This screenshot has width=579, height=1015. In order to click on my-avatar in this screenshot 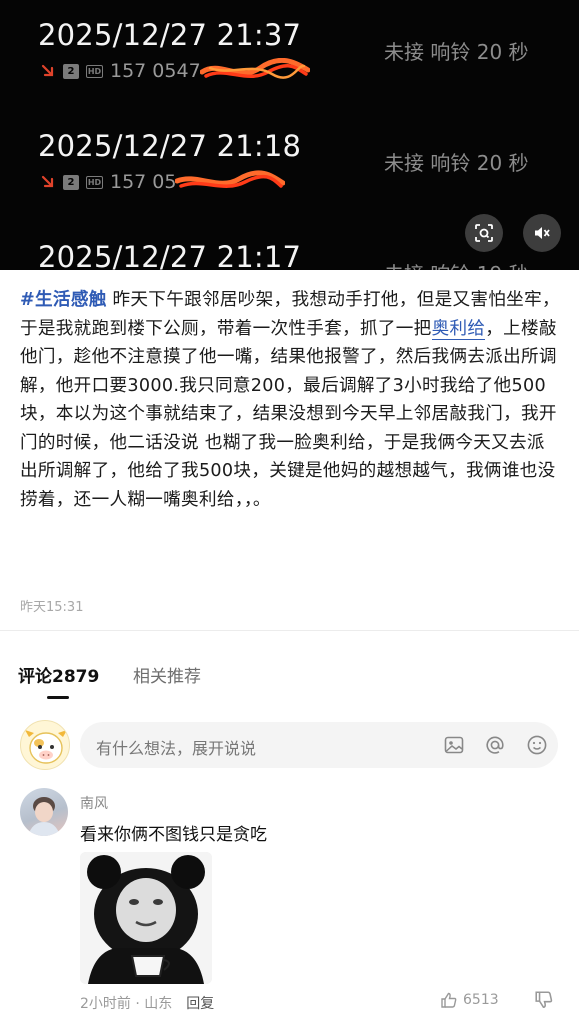, I will do `click(45, 745)`.